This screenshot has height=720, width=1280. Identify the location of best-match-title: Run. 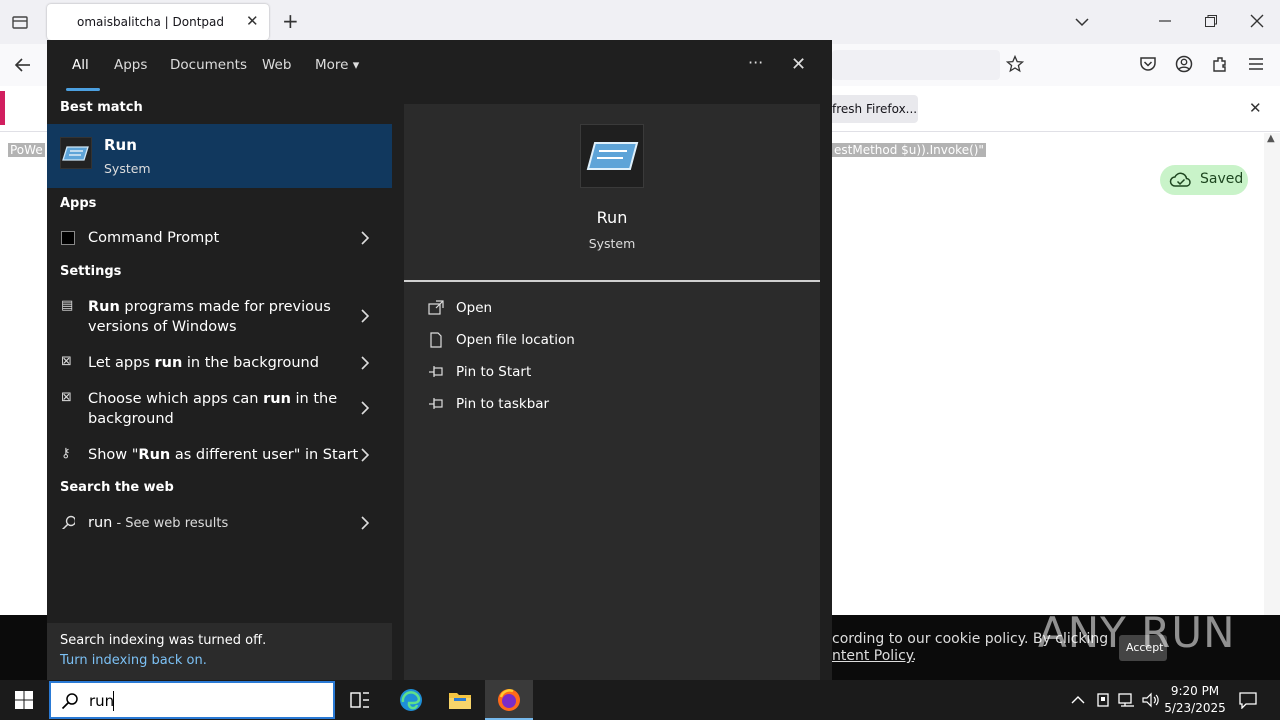
(120, 145).